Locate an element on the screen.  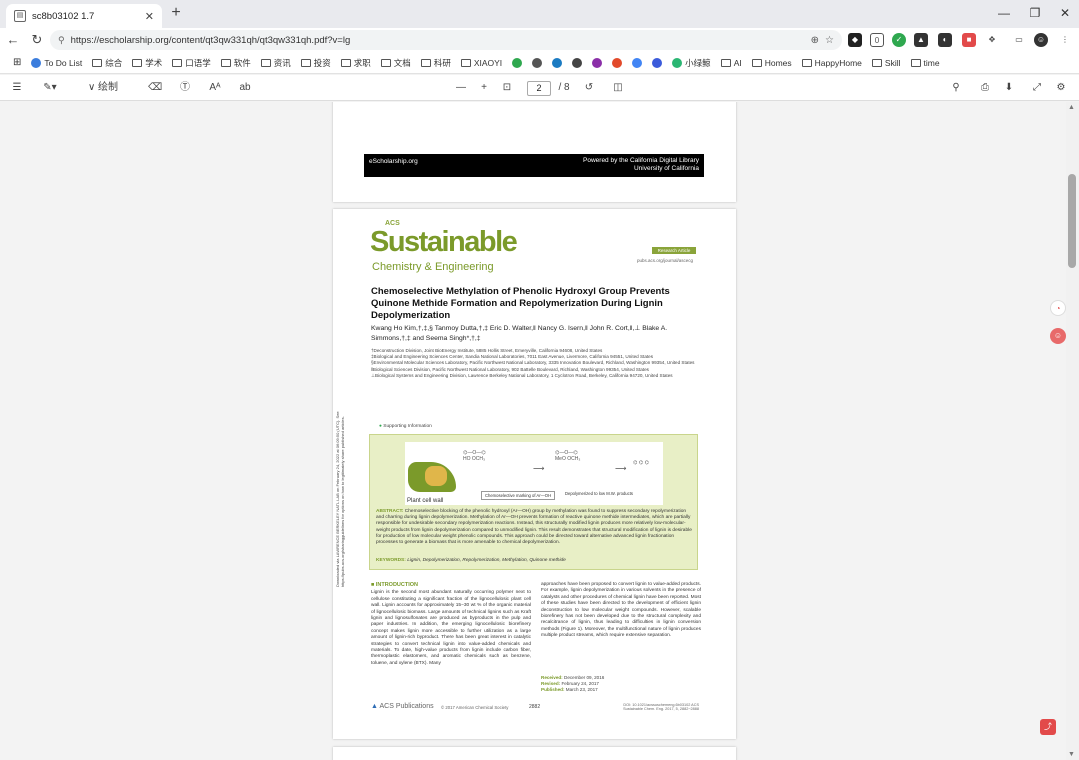
supporting-info-link: ● Supporting Information is located at coordinates (405, 426).